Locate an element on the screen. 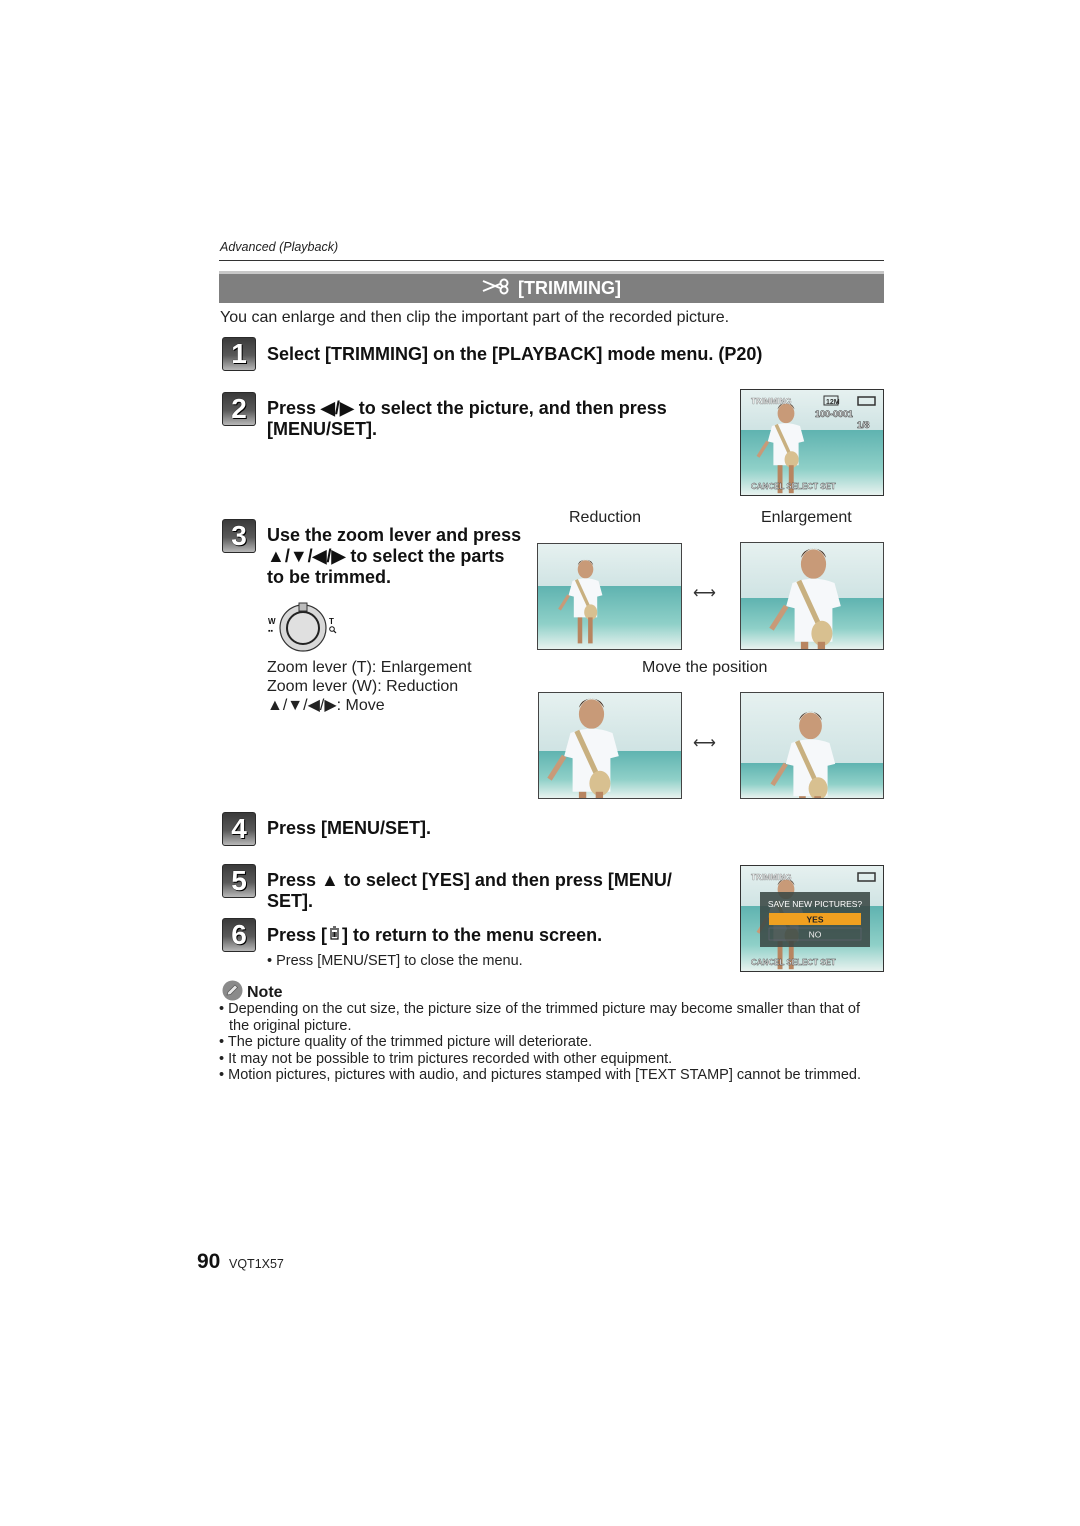 This screenshot has height=1526, width=1080. step-3-line: to be trimmed. is located at coordinates (329, 577).